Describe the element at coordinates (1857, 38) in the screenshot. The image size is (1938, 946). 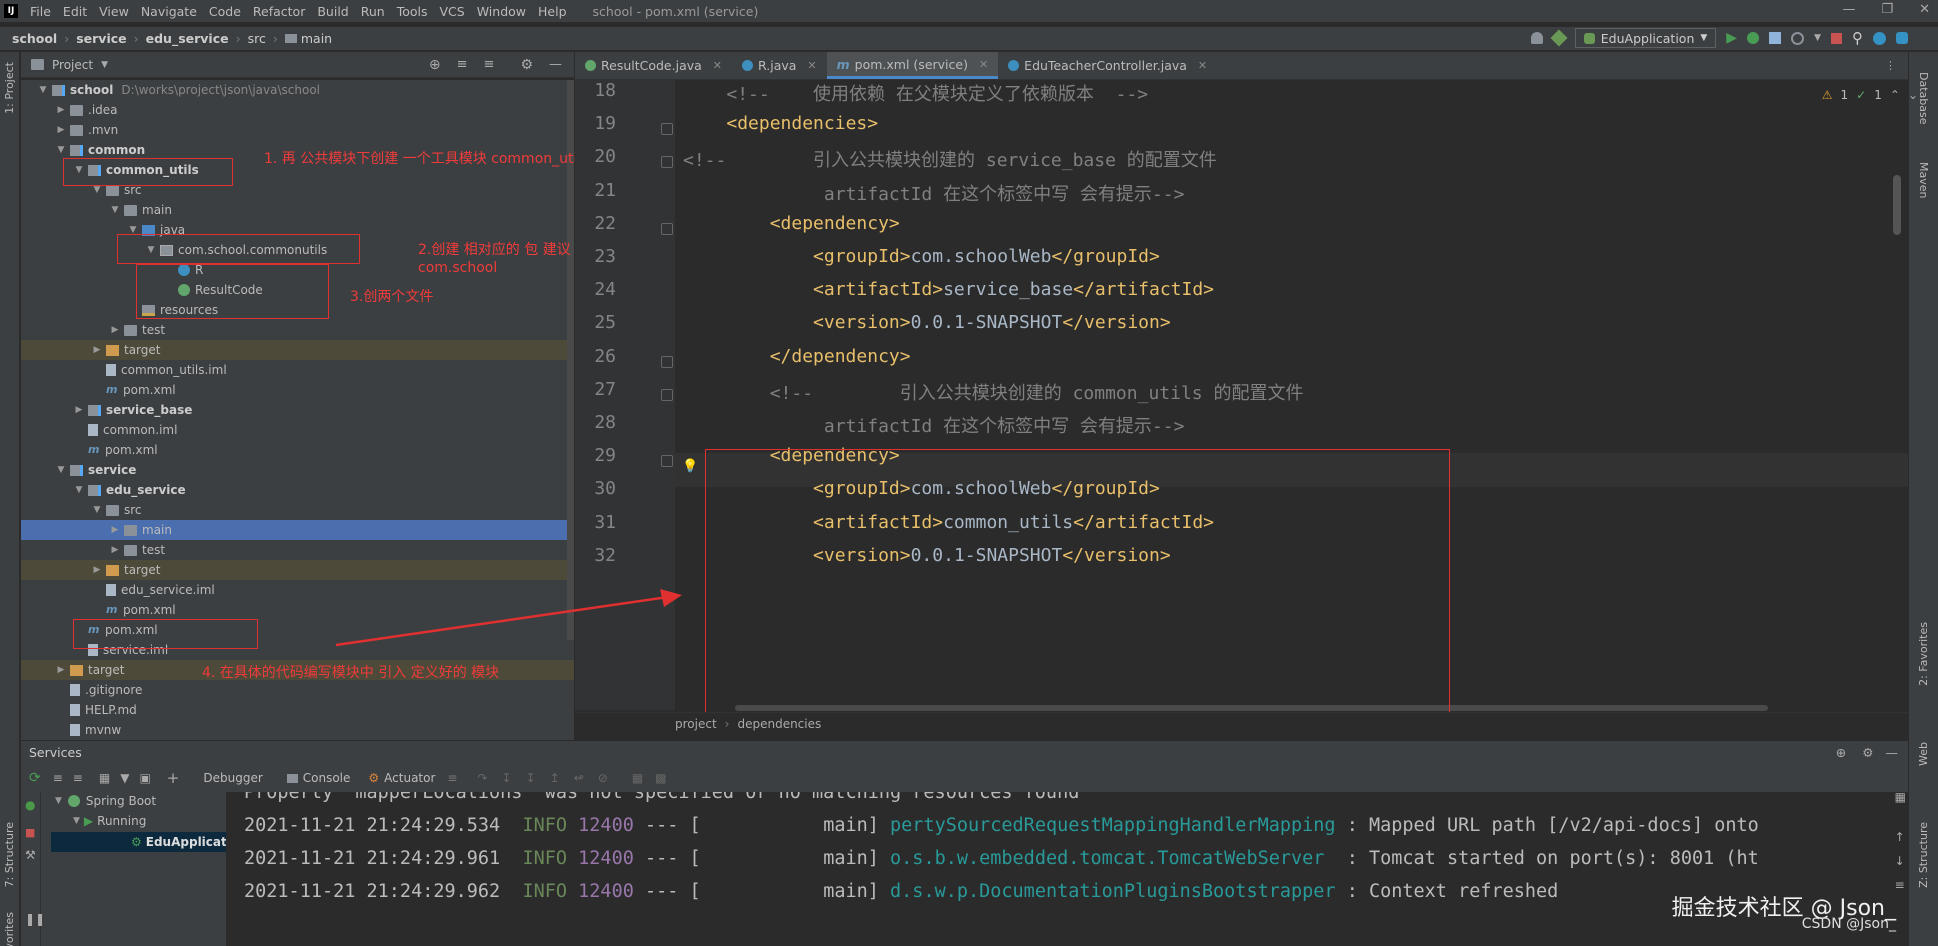
I see `search-icon: ⚲` at that location.